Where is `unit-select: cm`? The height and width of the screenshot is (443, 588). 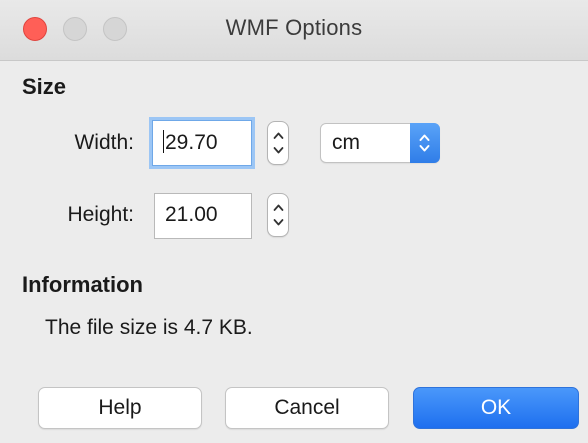
unit-select: cm is located at coordinates (380, 143).